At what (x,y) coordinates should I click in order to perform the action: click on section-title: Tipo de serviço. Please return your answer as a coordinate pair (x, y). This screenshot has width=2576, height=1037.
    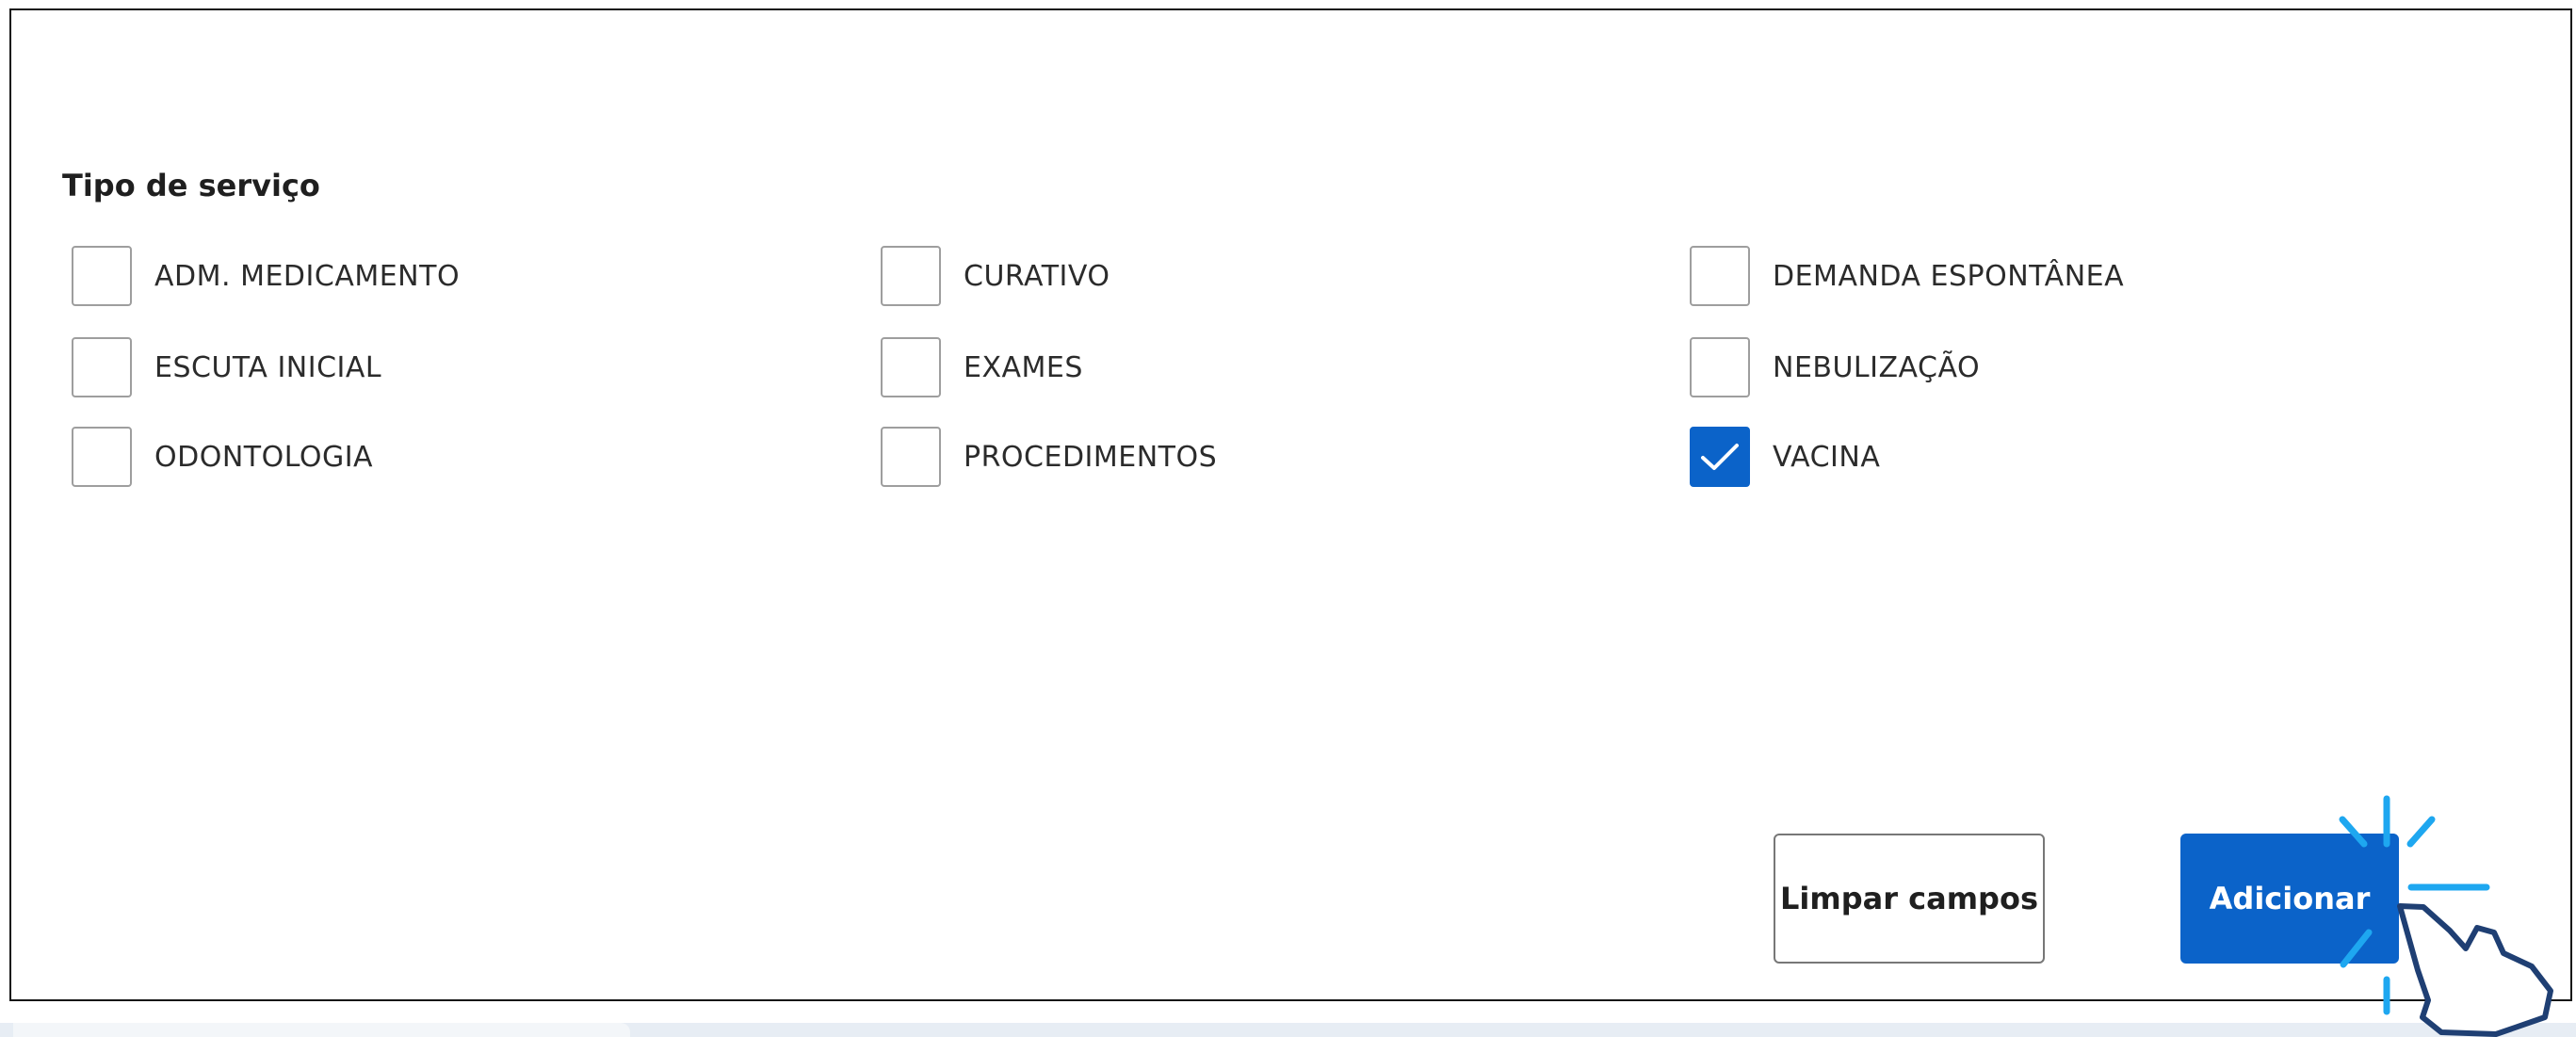
    Looking at the image, I should click on (191, 185).